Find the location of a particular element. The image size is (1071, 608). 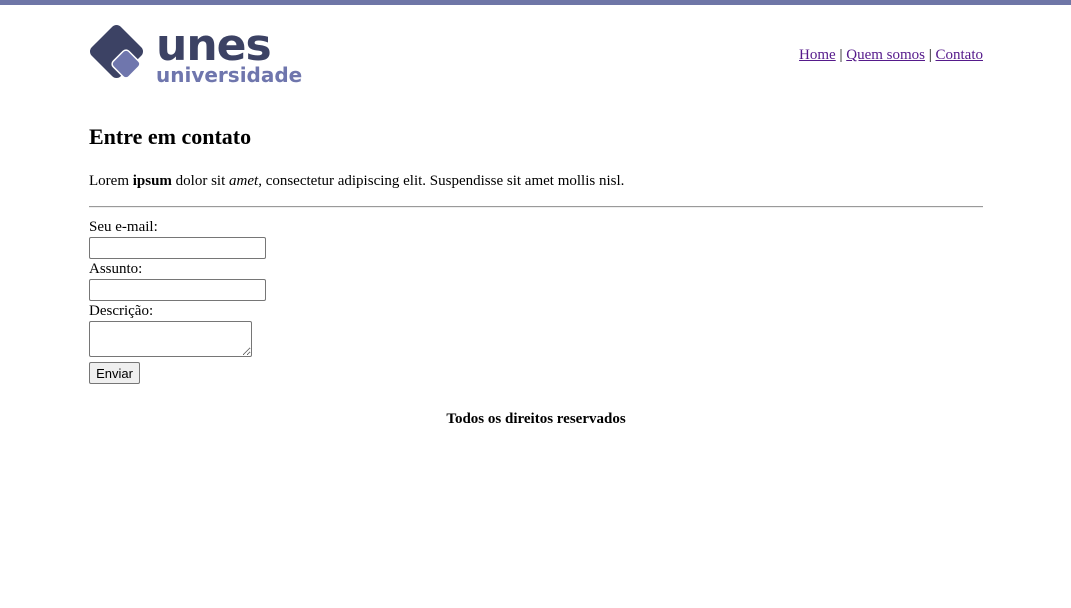

description-label: Descrição: is located at coordinates (121, 311).